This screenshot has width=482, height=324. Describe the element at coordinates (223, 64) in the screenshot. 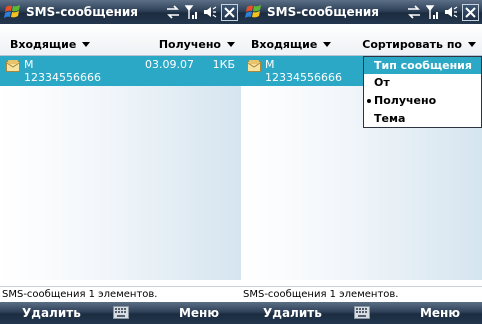

I see `message-size: 1КБ` at that location.